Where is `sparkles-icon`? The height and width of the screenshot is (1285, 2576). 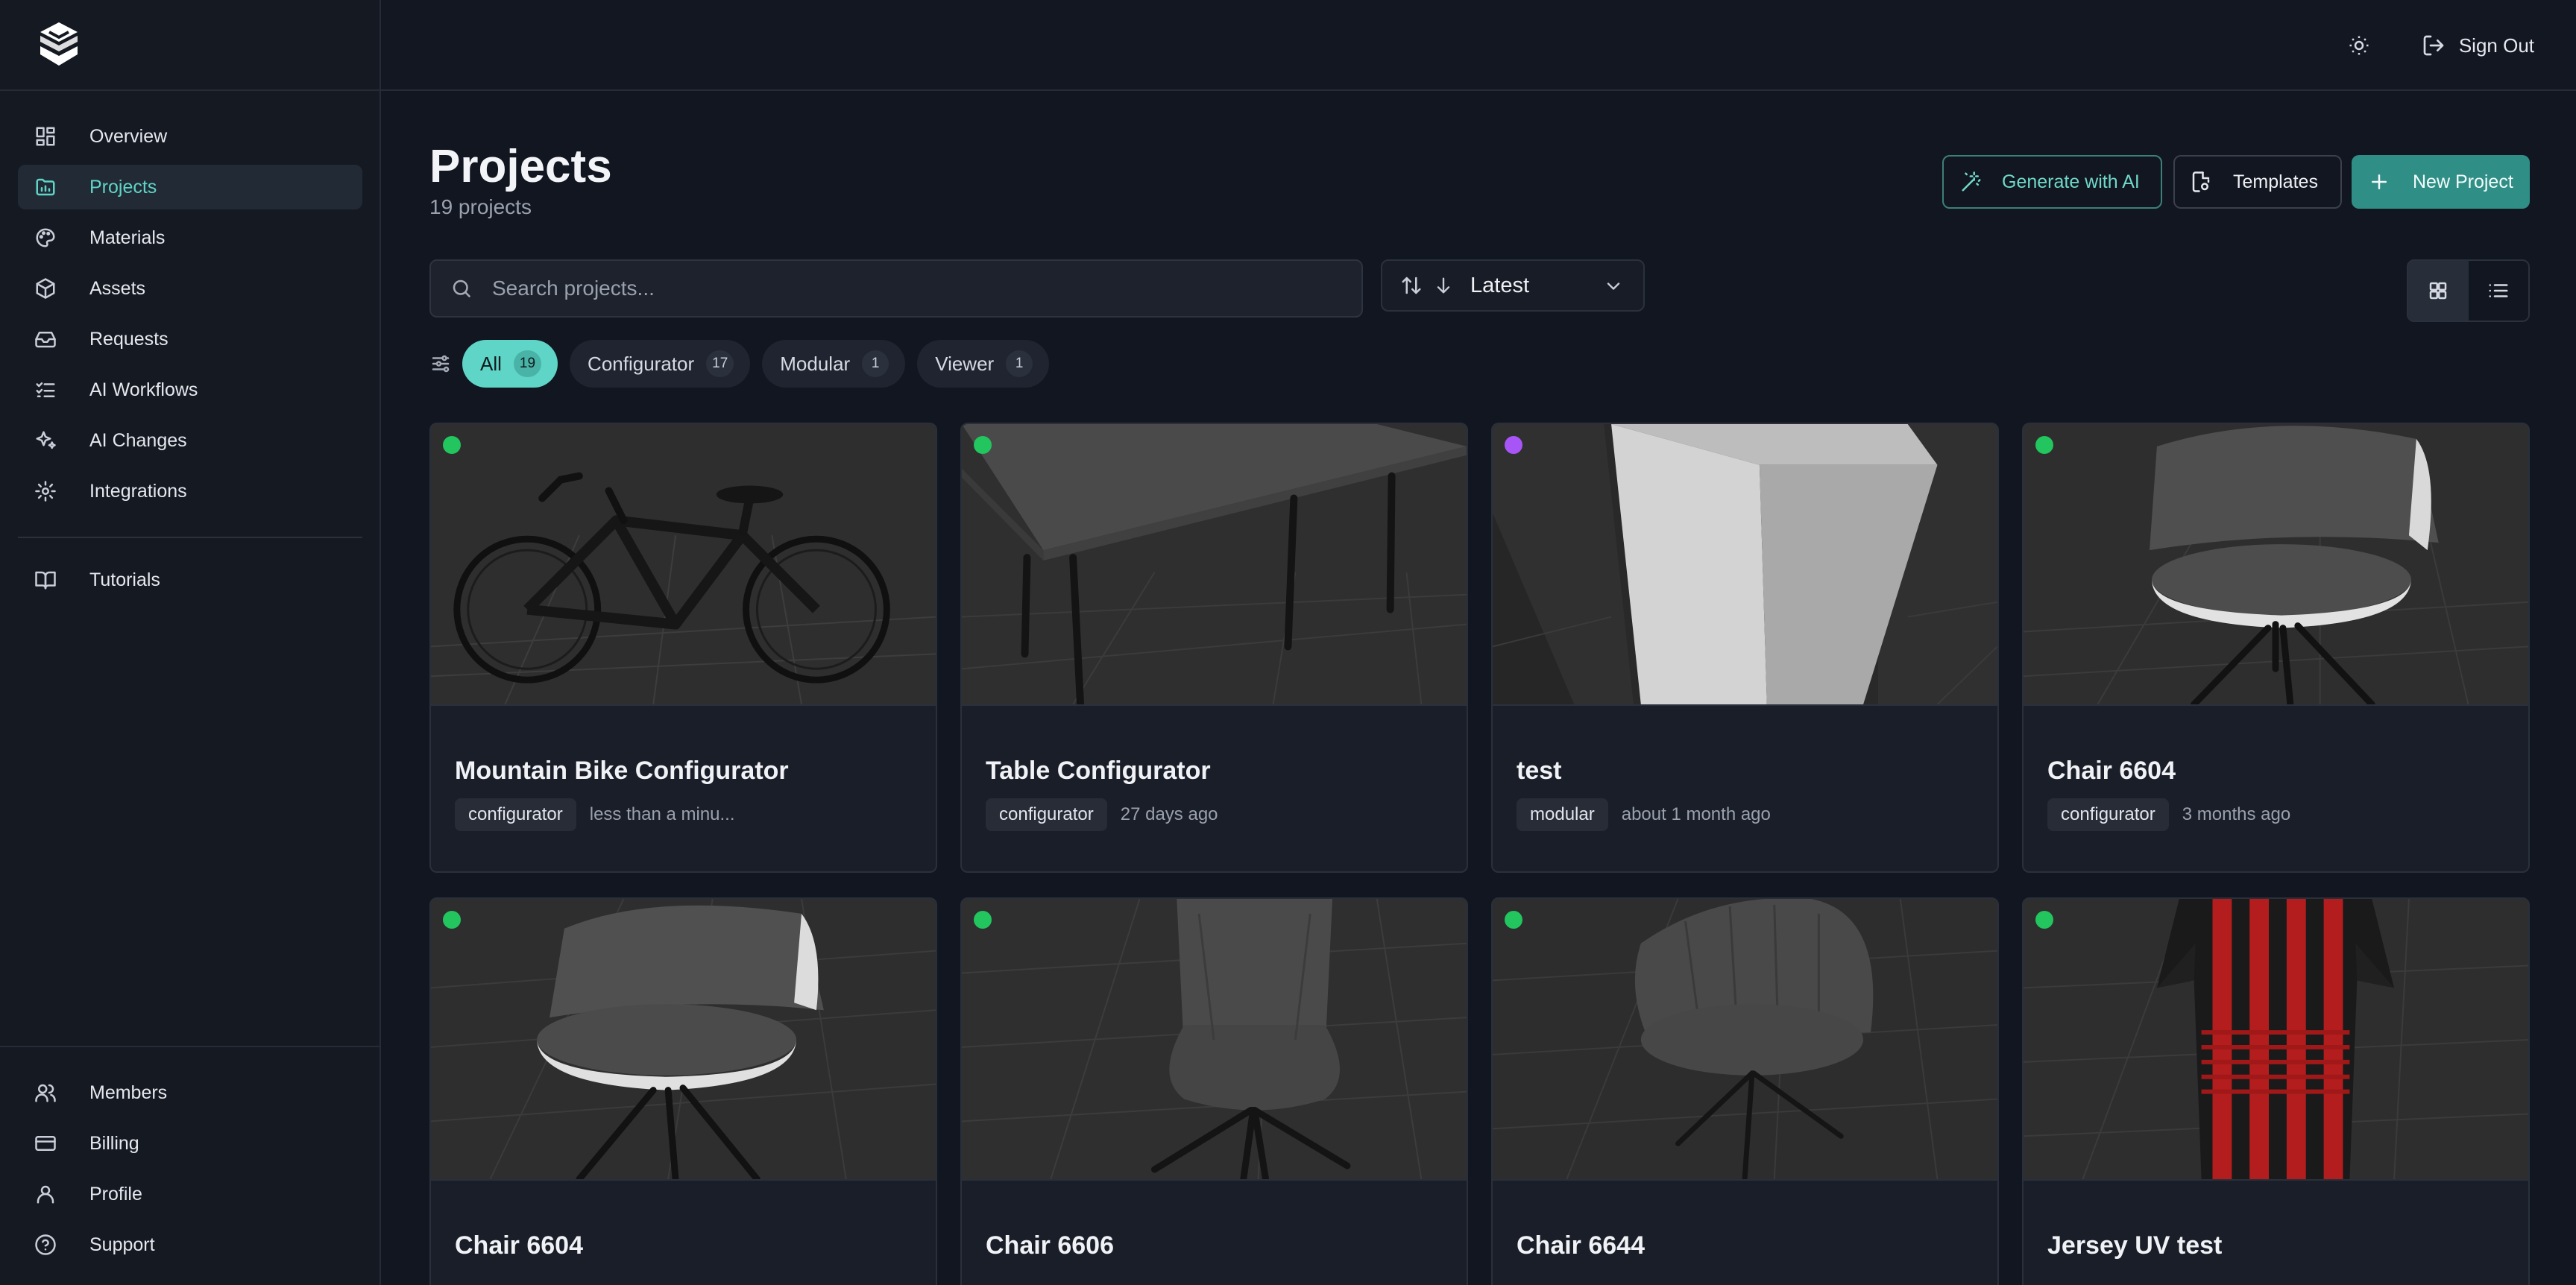
sparkles-icon is located at coordinates (45, 440).